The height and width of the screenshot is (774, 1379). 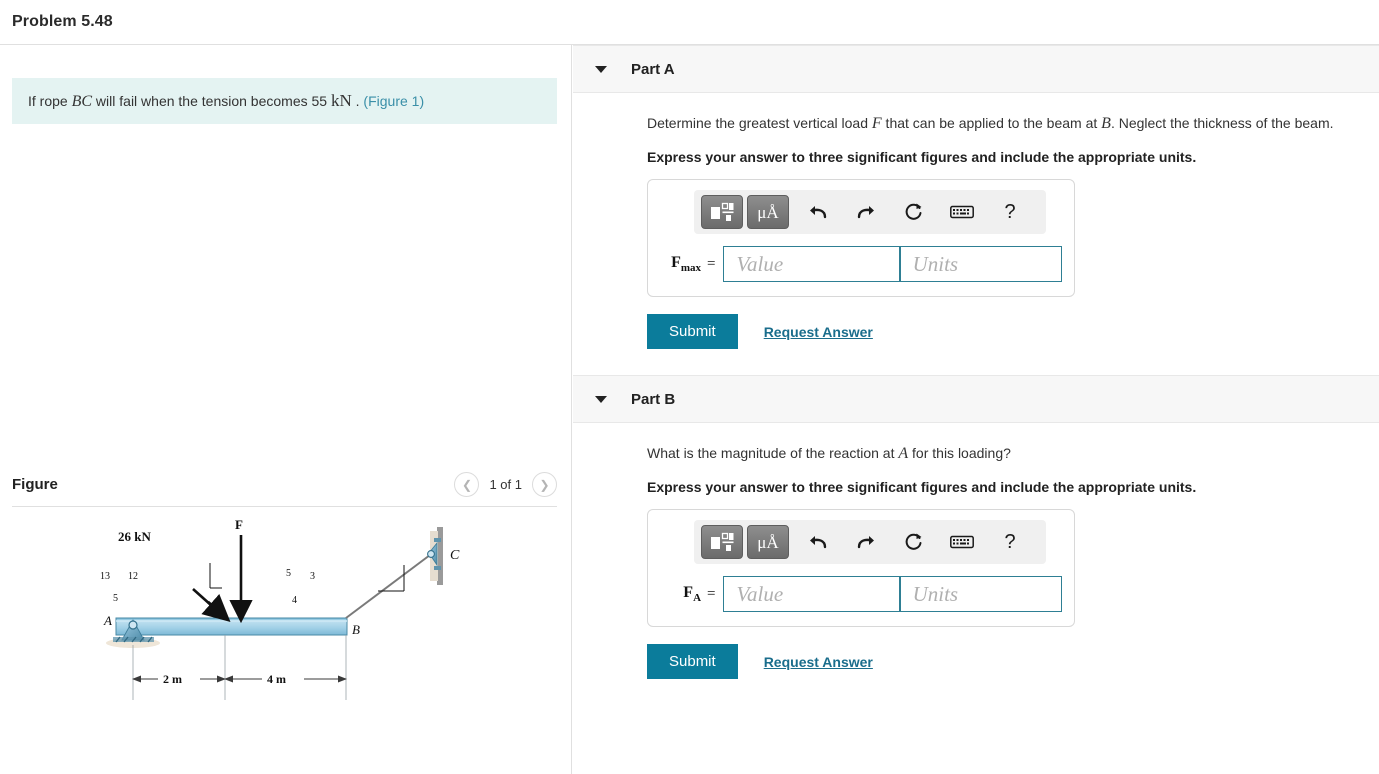 What do you see at coordinates (276, 679) in the screenshot?
I see `dimension-right-label: 4 m` at bounding box center [276, 679].